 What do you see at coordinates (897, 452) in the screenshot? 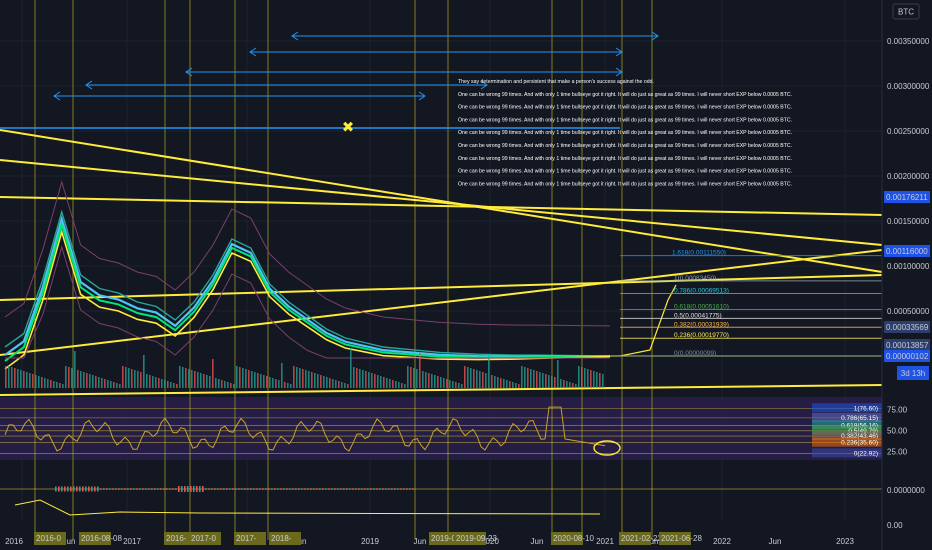
I see `rsi-tick-label: 25.00` at bounding box center [897, 452].